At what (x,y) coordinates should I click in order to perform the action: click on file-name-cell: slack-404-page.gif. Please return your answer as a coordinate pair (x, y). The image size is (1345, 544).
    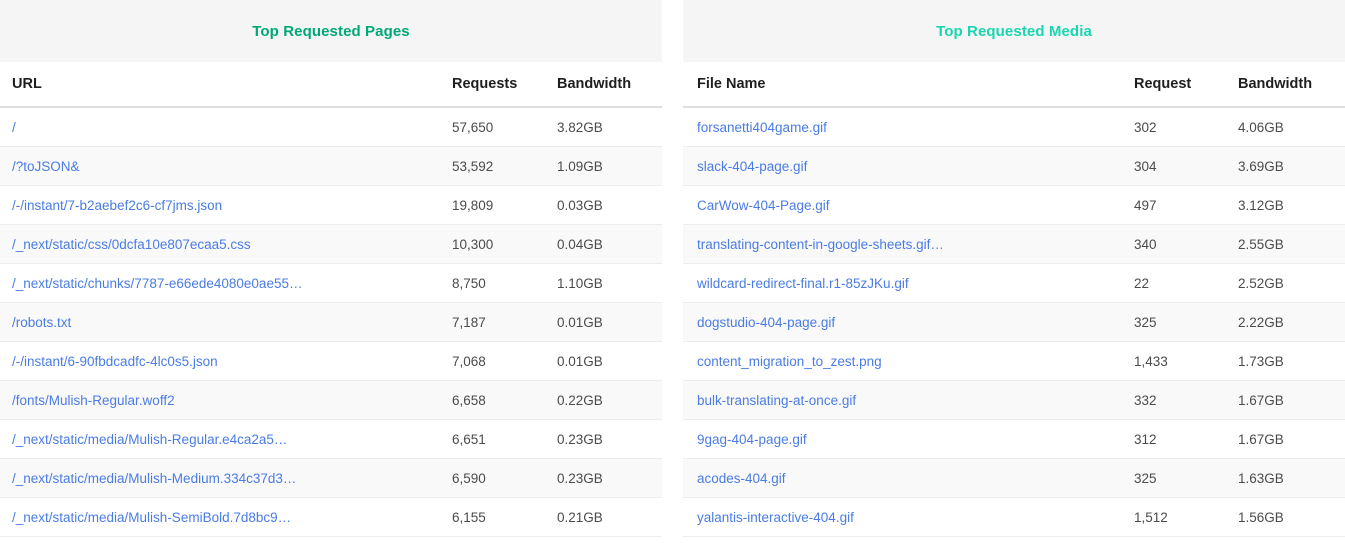
    Looking at the image, I should click on (908, 166).